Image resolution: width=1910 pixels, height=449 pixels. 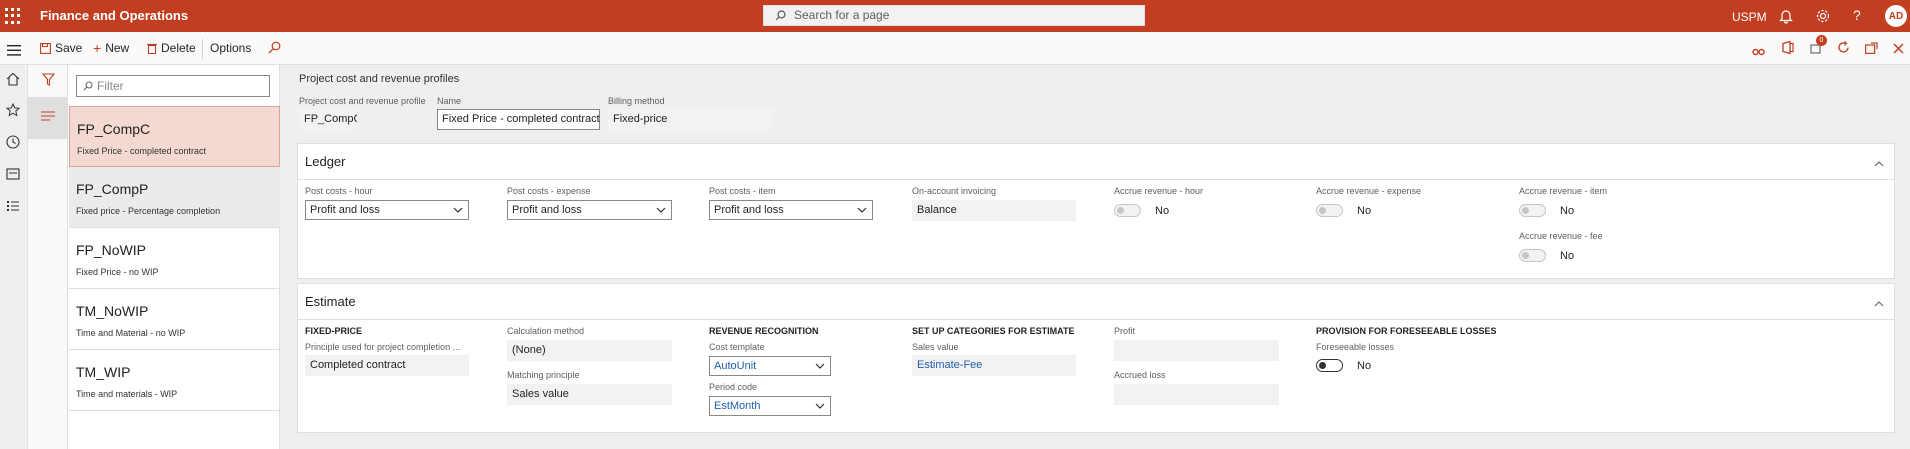 I want to click on new-button: + New, so click(x=111, y=47).